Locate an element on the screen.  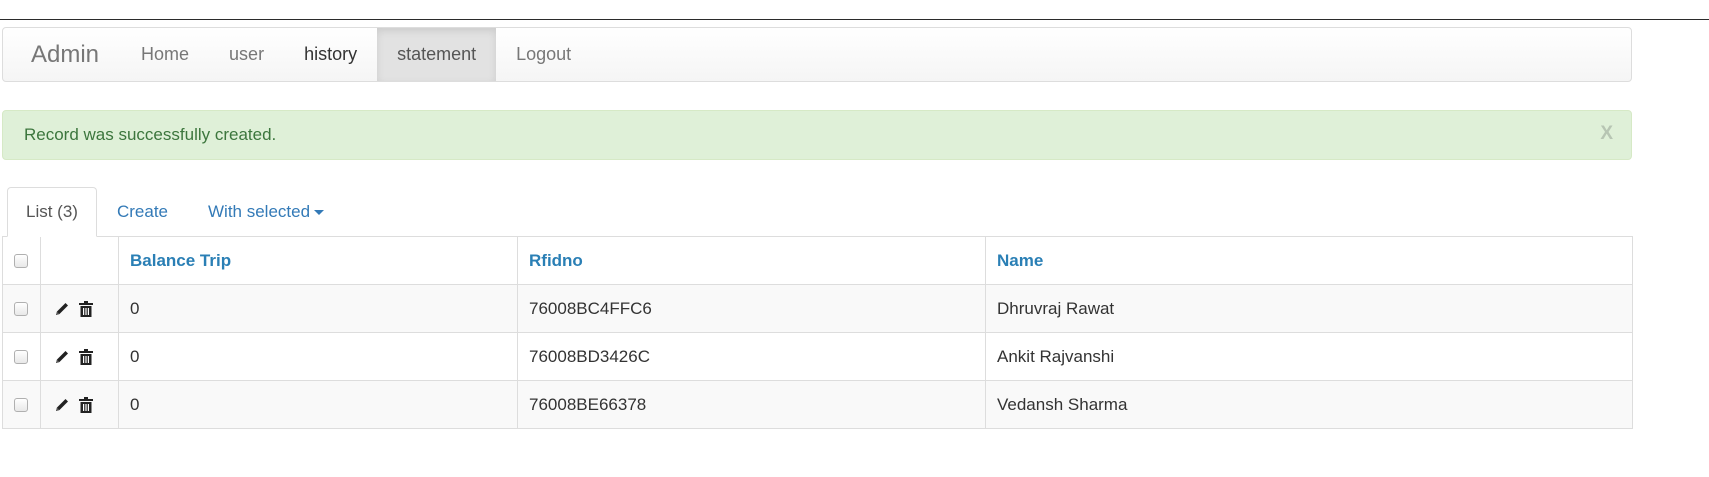
cell-rfidno: 76008BD3426C is located at coordinates (751, 356).